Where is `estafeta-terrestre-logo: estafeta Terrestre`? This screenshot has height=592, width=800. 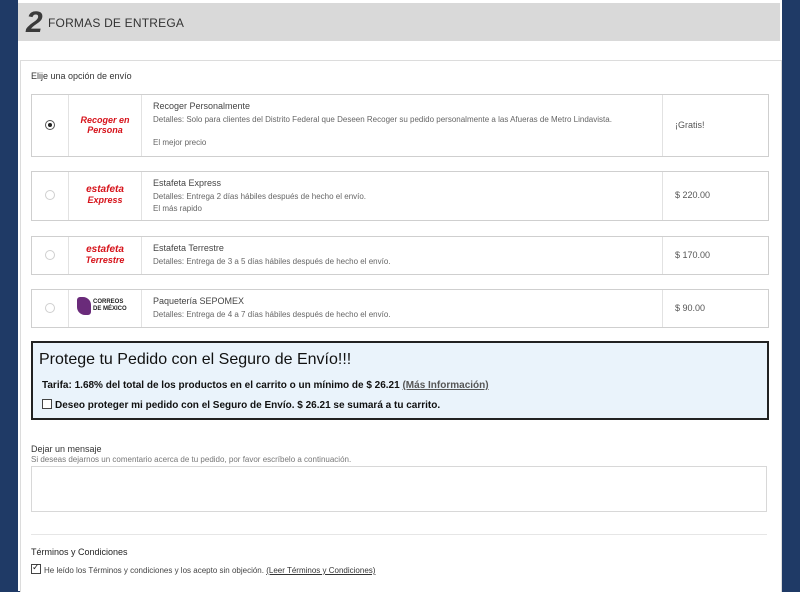
estafeta-terrestre-logo: estafeta Terrestre is located at coordinates (105, 255).